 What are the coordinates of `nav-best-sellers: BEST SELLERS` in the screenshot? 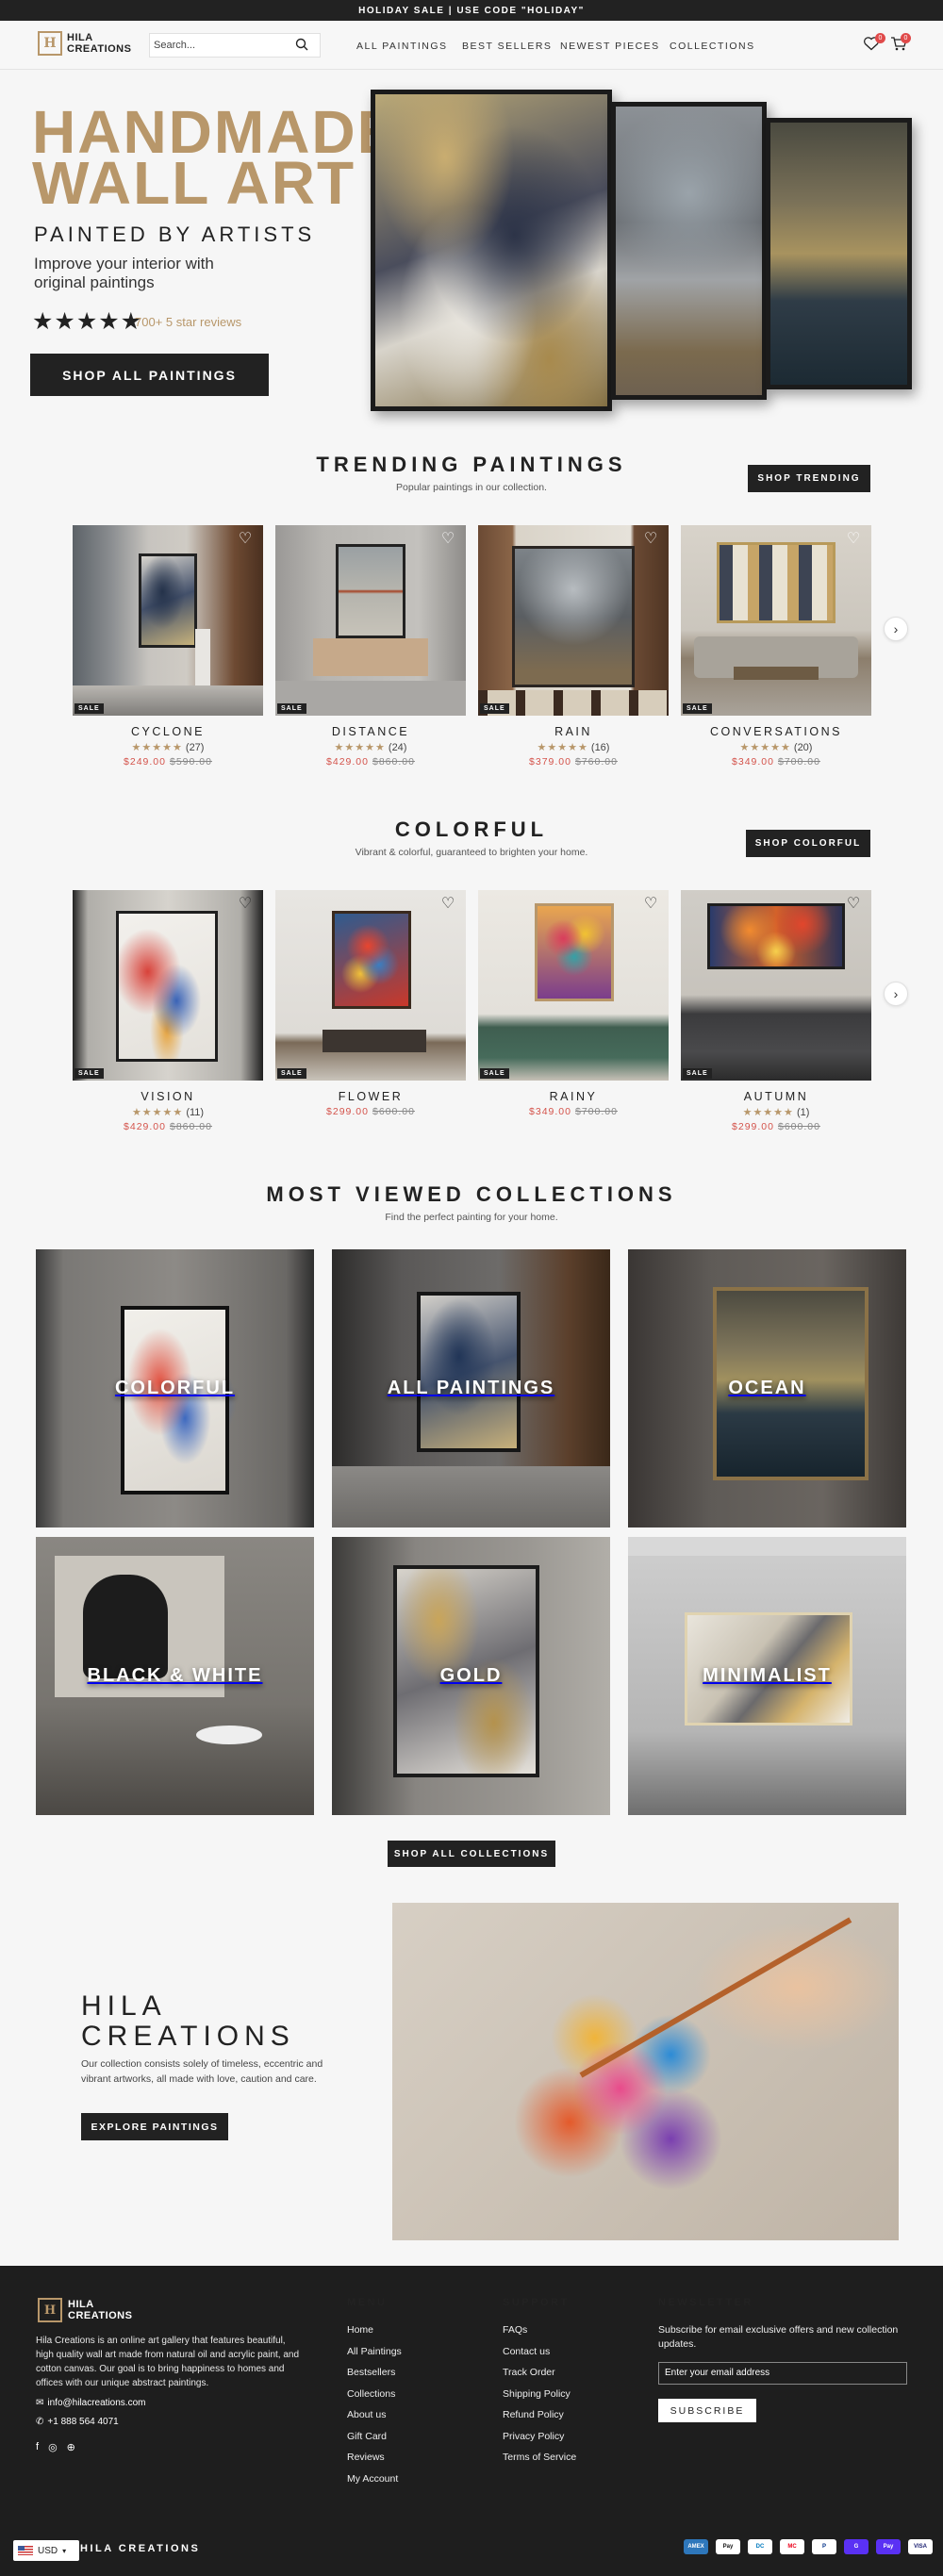 It's located at (507, 46).